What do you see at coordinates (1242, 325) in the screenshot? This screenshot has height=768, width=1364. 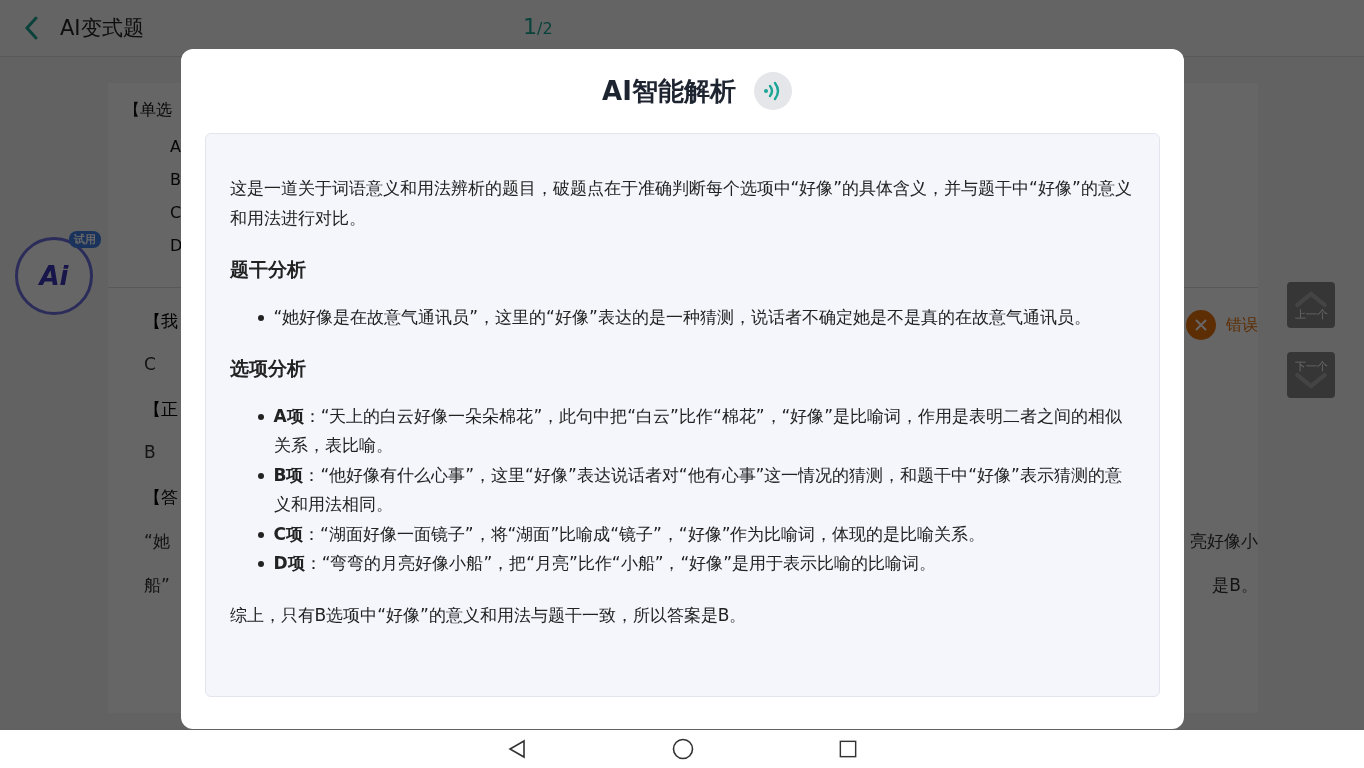 I see `status-label: 错误` at bounding box center [1242, 325].